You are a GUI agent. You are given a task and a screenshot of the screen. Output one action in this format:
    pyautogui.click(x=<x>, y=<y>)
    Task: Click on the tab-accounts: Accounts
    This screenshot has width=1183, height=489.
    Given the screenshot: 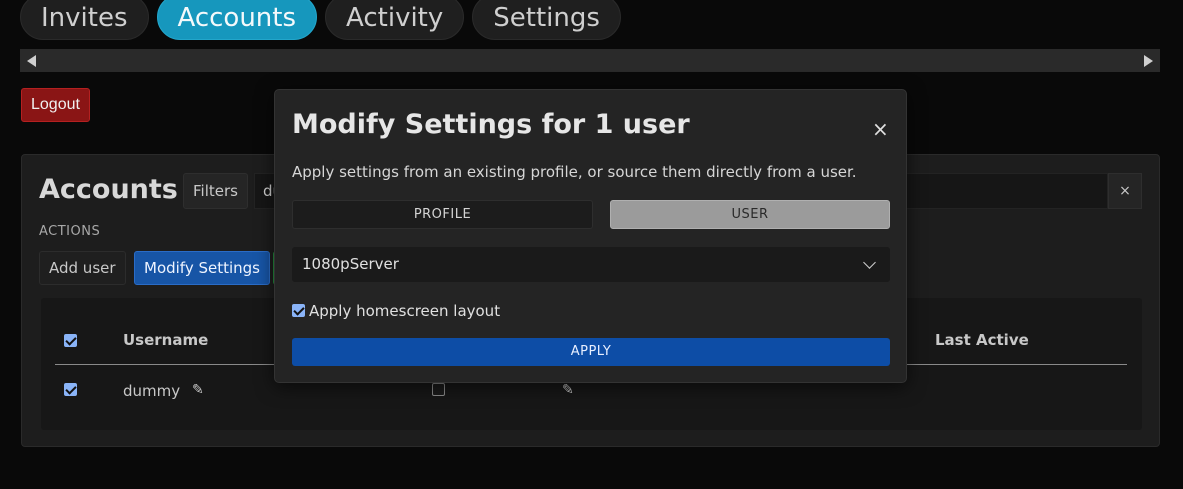 What is the action you would take?
    pyautogui.click(x=237, y=20)
    